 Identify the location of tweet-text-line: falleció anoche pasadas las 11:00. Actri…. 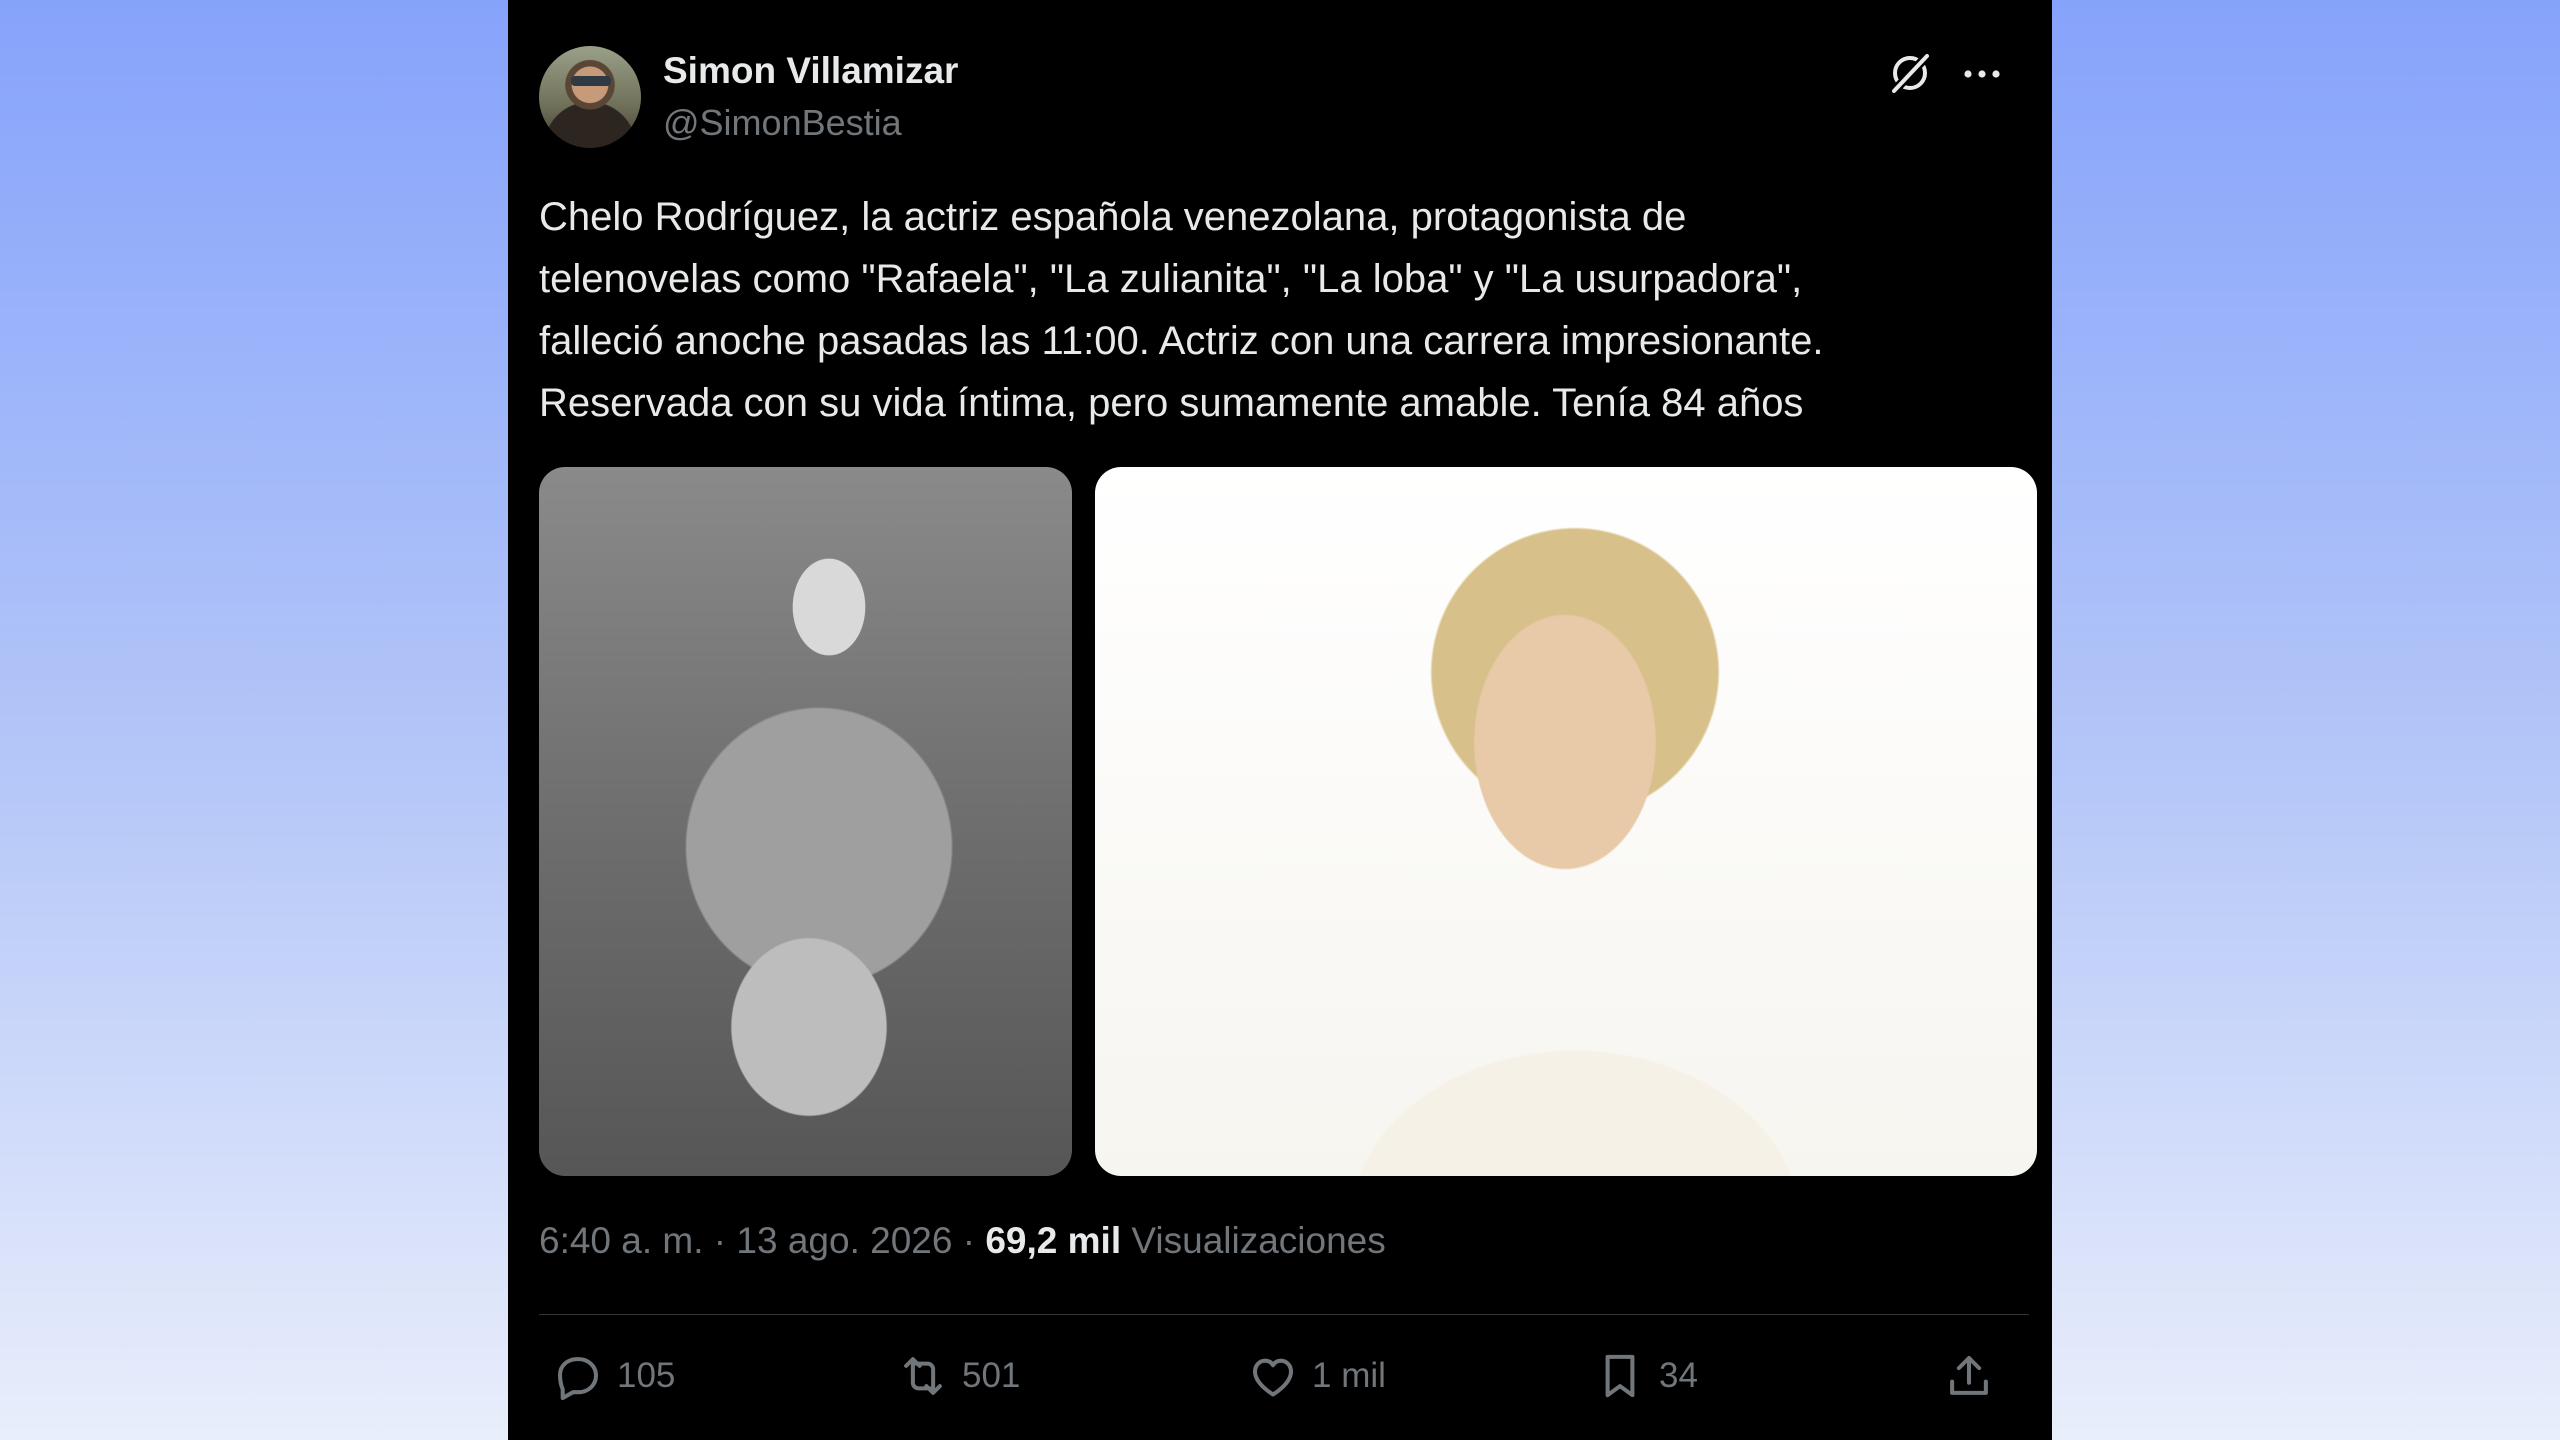
(1181, 341).